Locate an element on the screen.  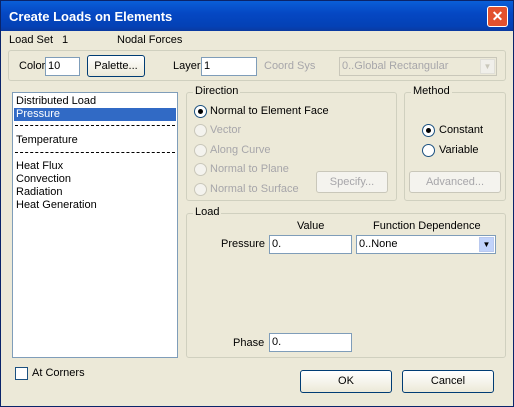
direction-option-label: Normal to Plane is located at coordinates (249, 169).